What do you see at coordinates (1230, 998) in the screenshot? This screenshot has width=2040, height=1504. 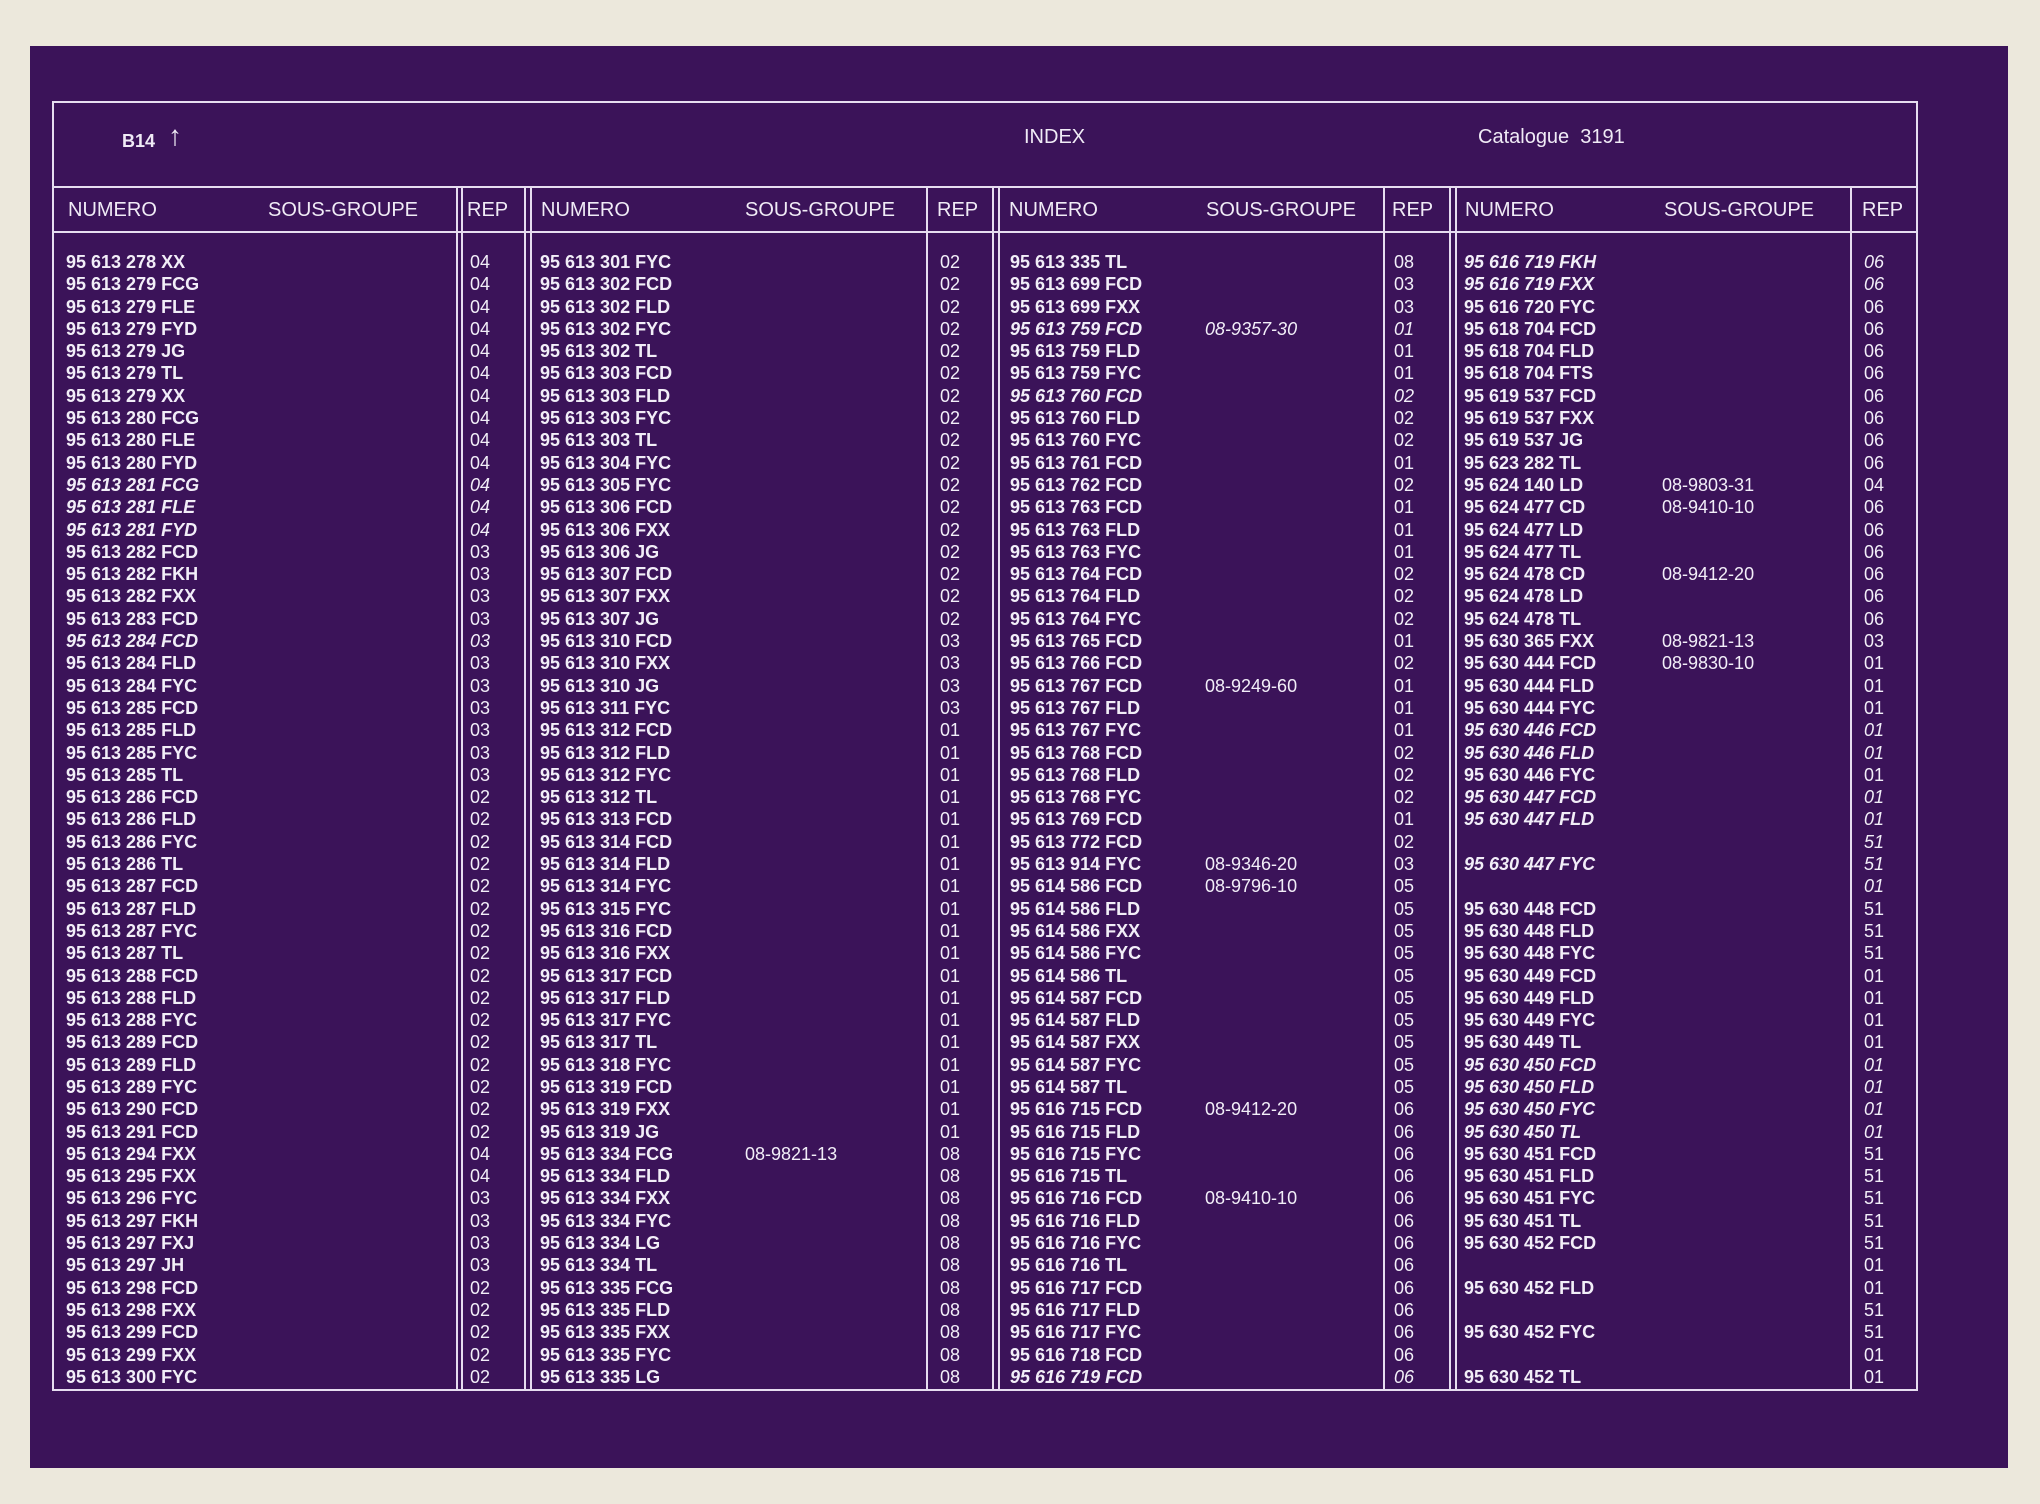 I see `table-row: 95 614 587 FCD 05` at bounding box center [1230, 998].